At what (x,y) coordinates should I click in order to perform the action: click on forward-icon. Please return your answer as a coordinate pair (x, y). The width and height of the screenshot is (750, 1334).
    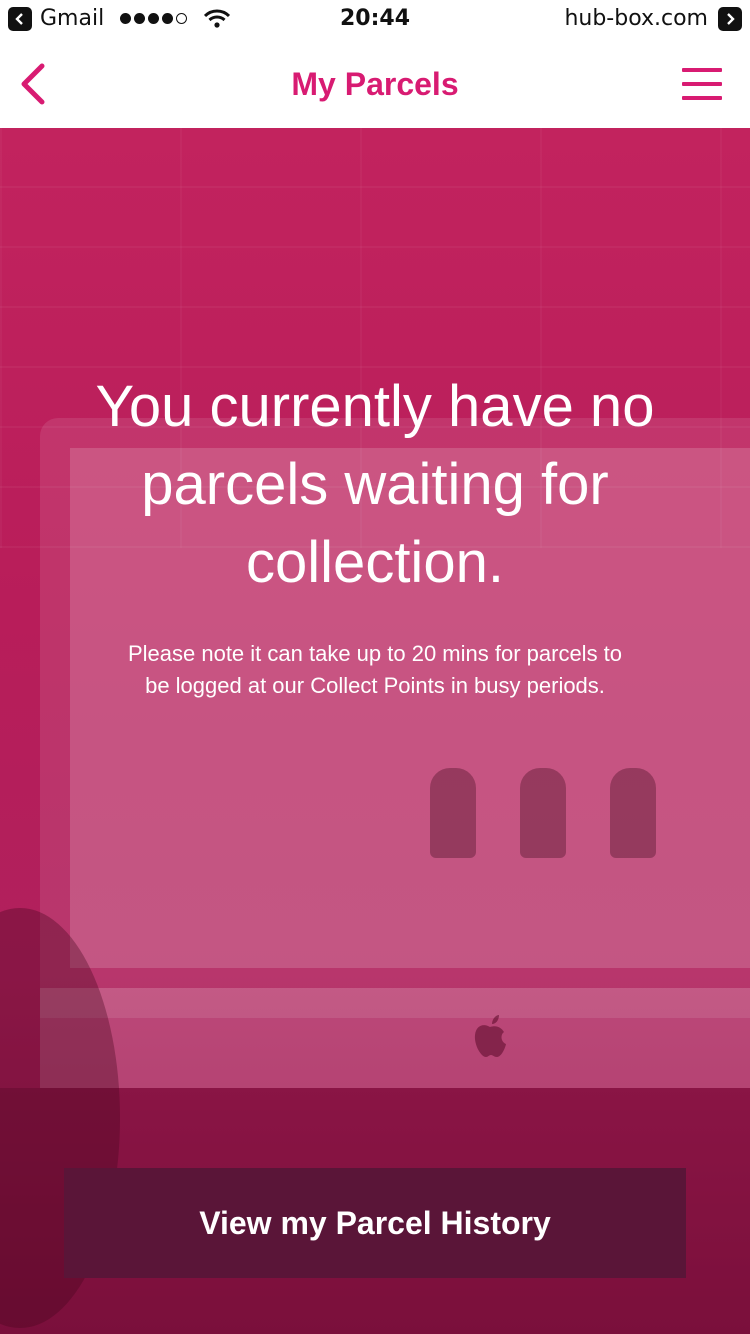
    Looking at the image, I should click on (730, 18).